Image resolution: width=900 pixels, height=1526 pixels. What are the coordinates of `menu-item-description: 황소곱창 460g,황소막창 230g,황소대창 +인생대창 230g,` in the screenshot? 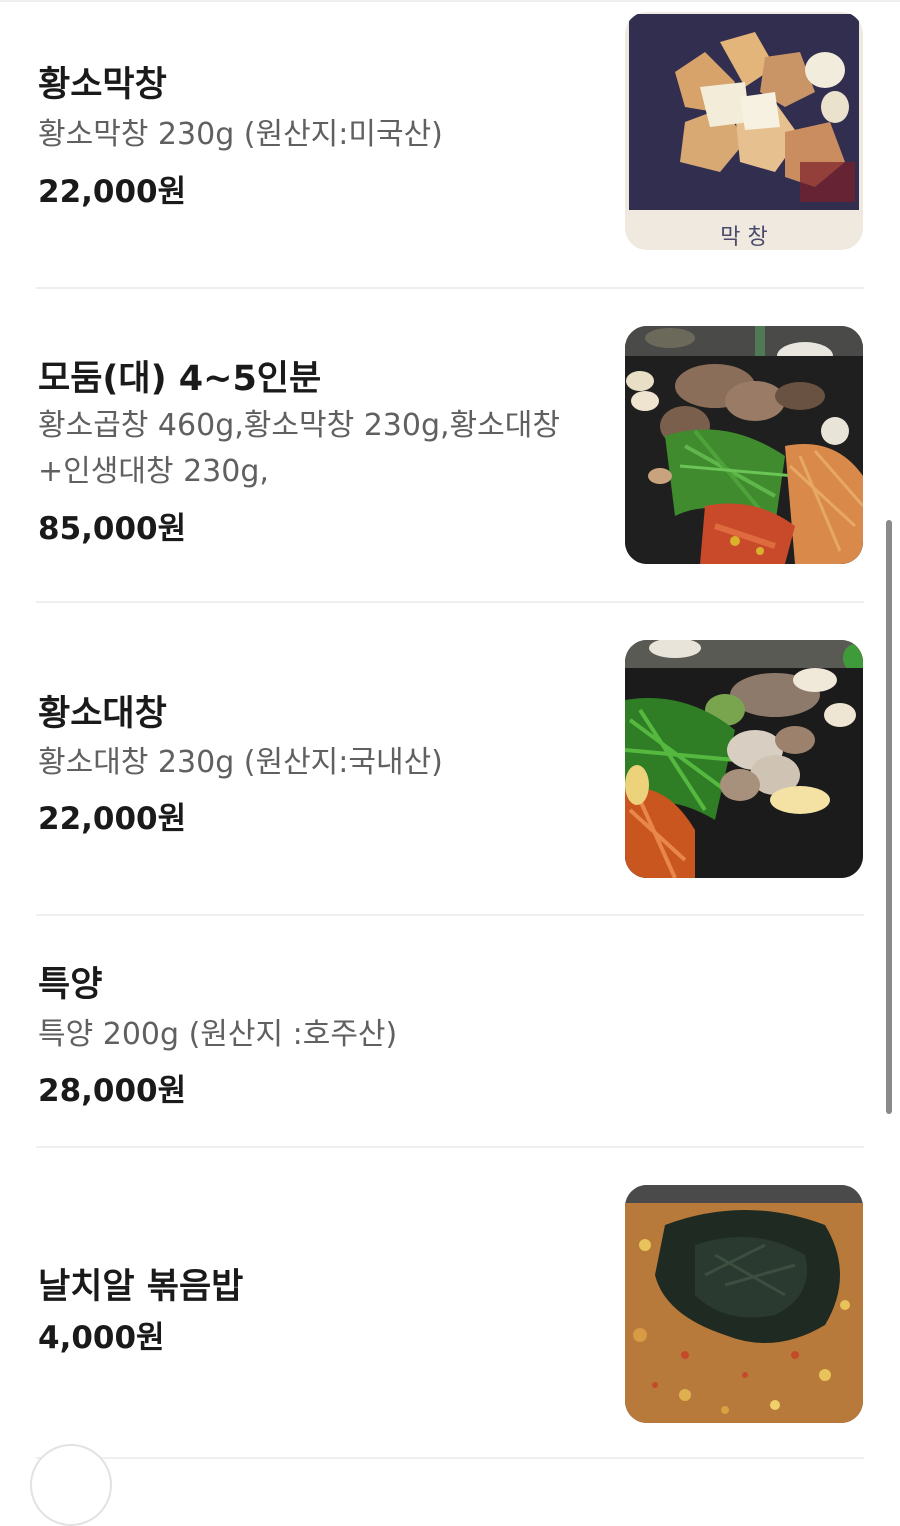 It's located at (299, 448).